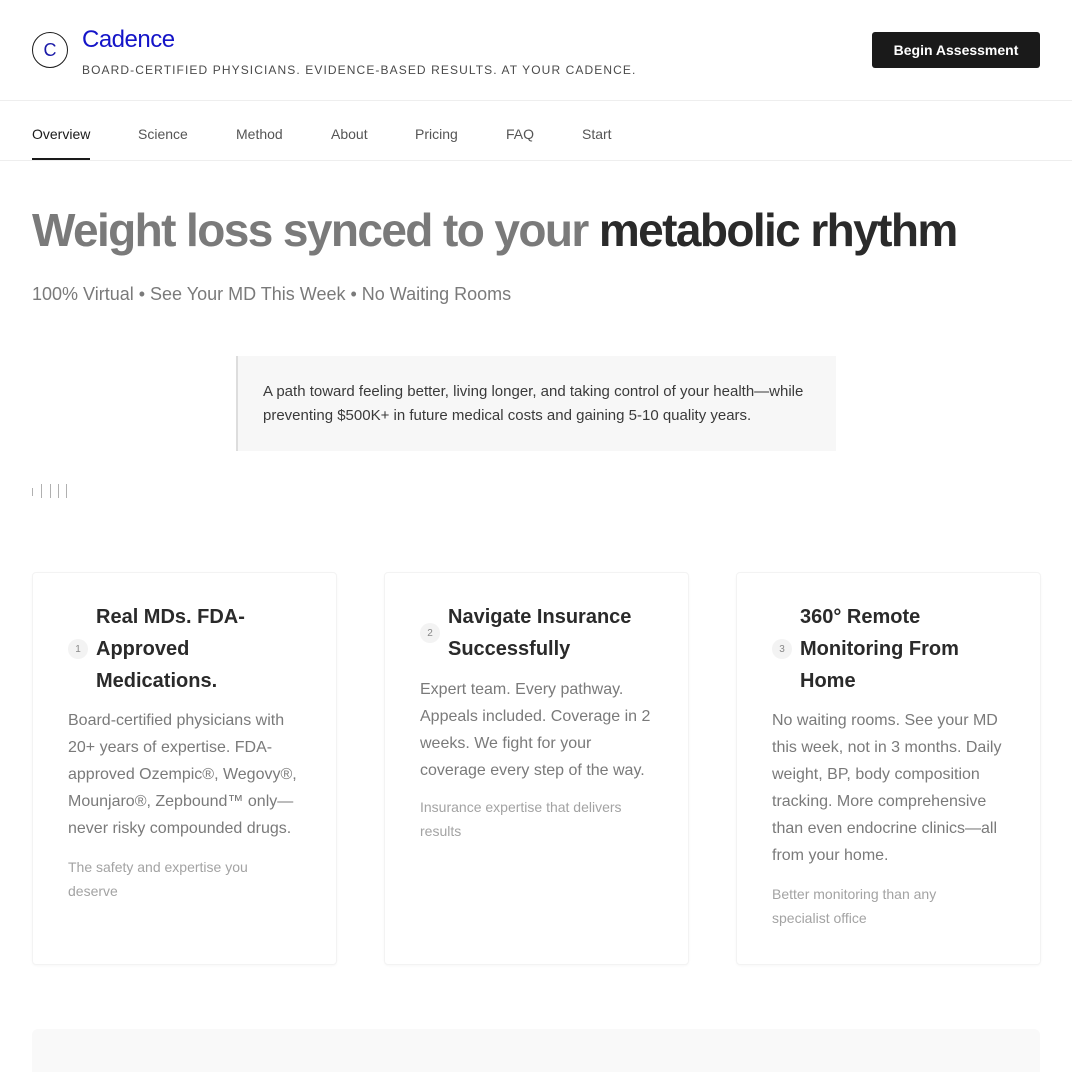 The height and width of the screenshot is (1072, 1072). What do you see at coordinates (128, 40) in the screenshot?
I see `brand-name: Cadence` at bounding box center [128, 40].